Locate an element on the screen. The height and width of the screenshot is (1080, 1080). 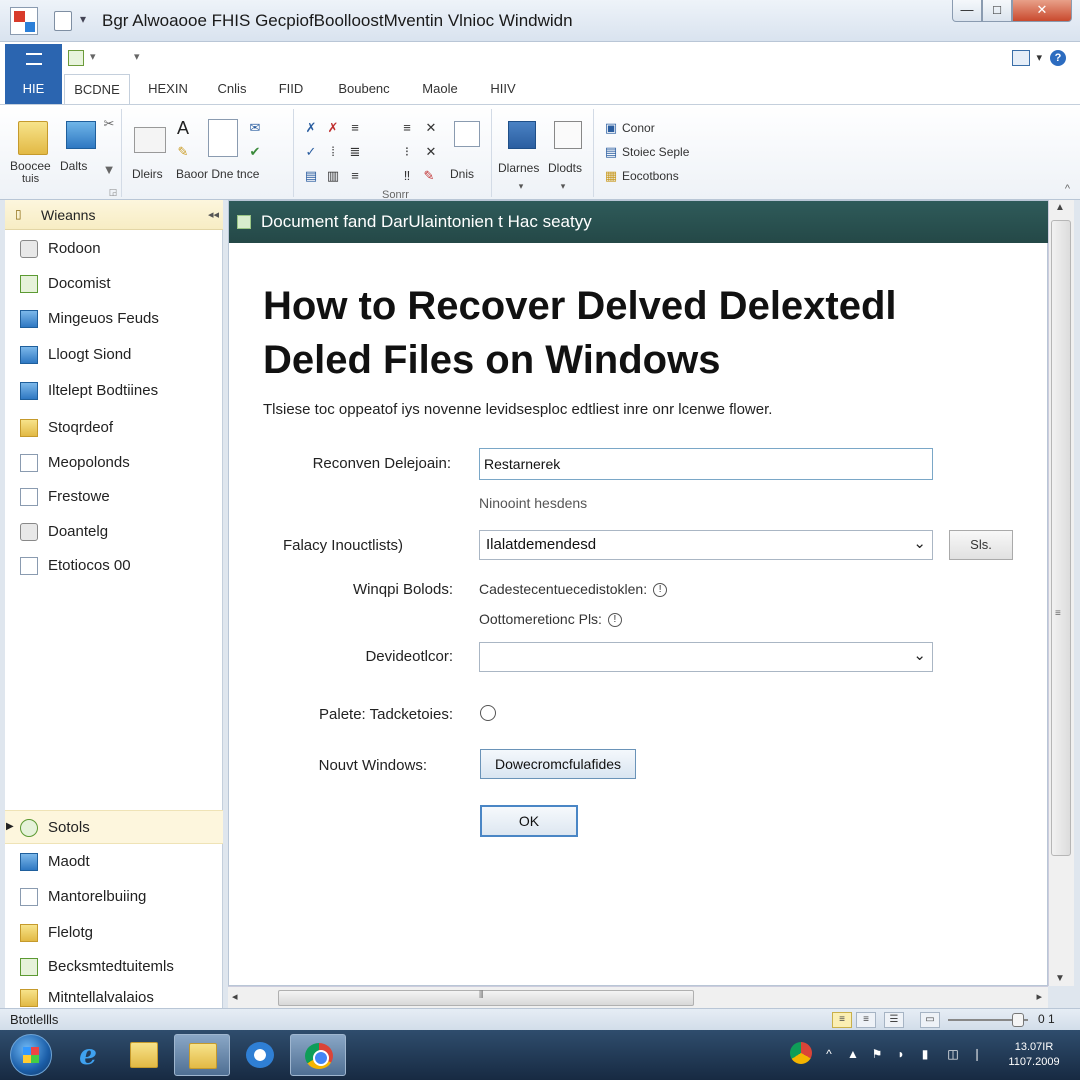
tray-volume-icon: ◫ is located at coordinates (953, 1054).